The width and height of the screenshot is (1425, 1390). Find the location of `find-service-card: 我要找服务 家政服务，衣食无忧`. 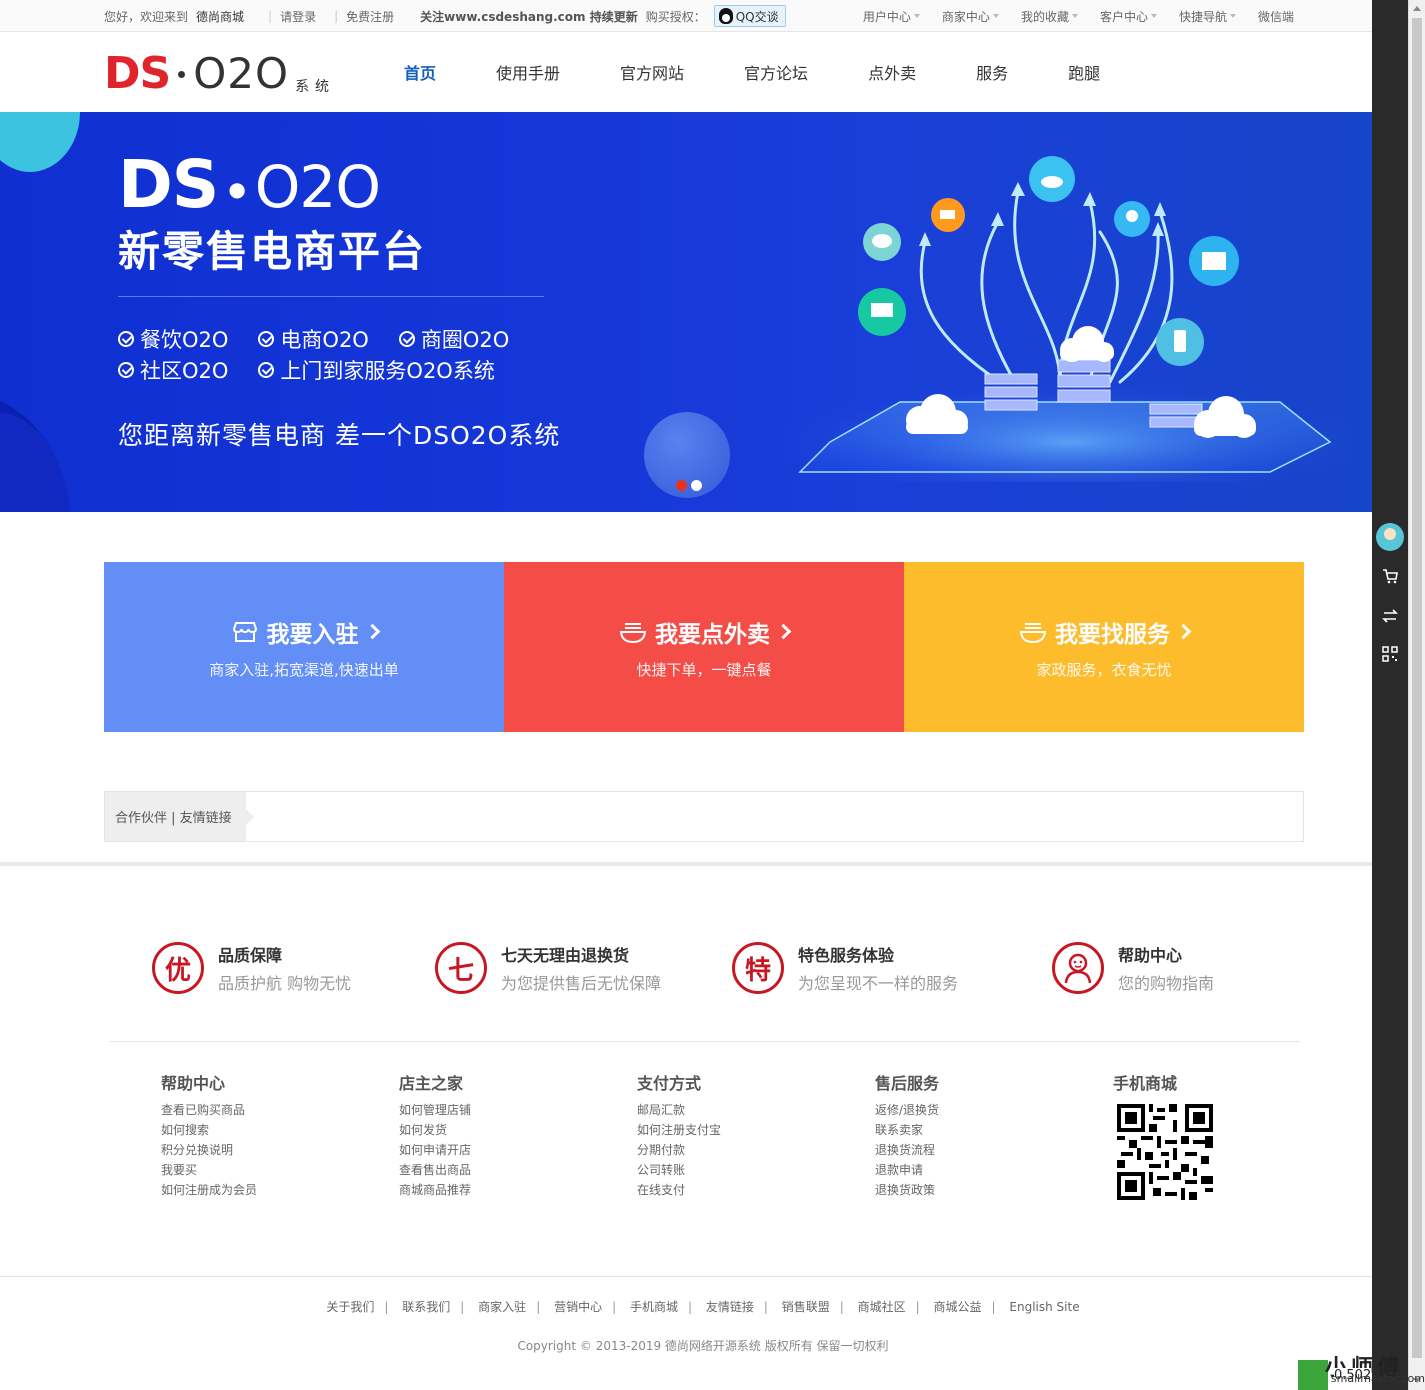

find-service-card: 我要找服务 家政服务，衣食无忧 is located at coordinates (1104, 647).